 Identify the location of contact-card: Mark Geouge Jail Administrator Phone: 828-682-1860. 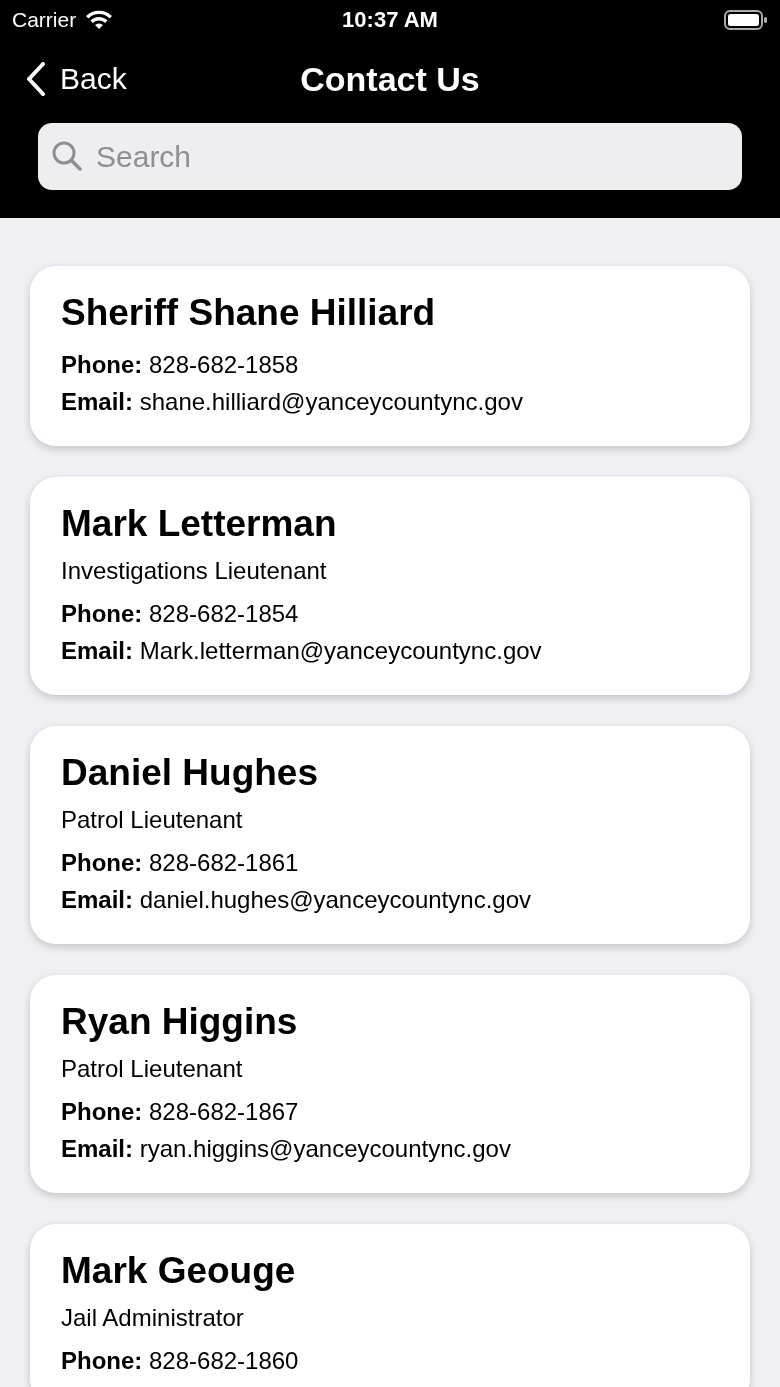
(390, 1305).